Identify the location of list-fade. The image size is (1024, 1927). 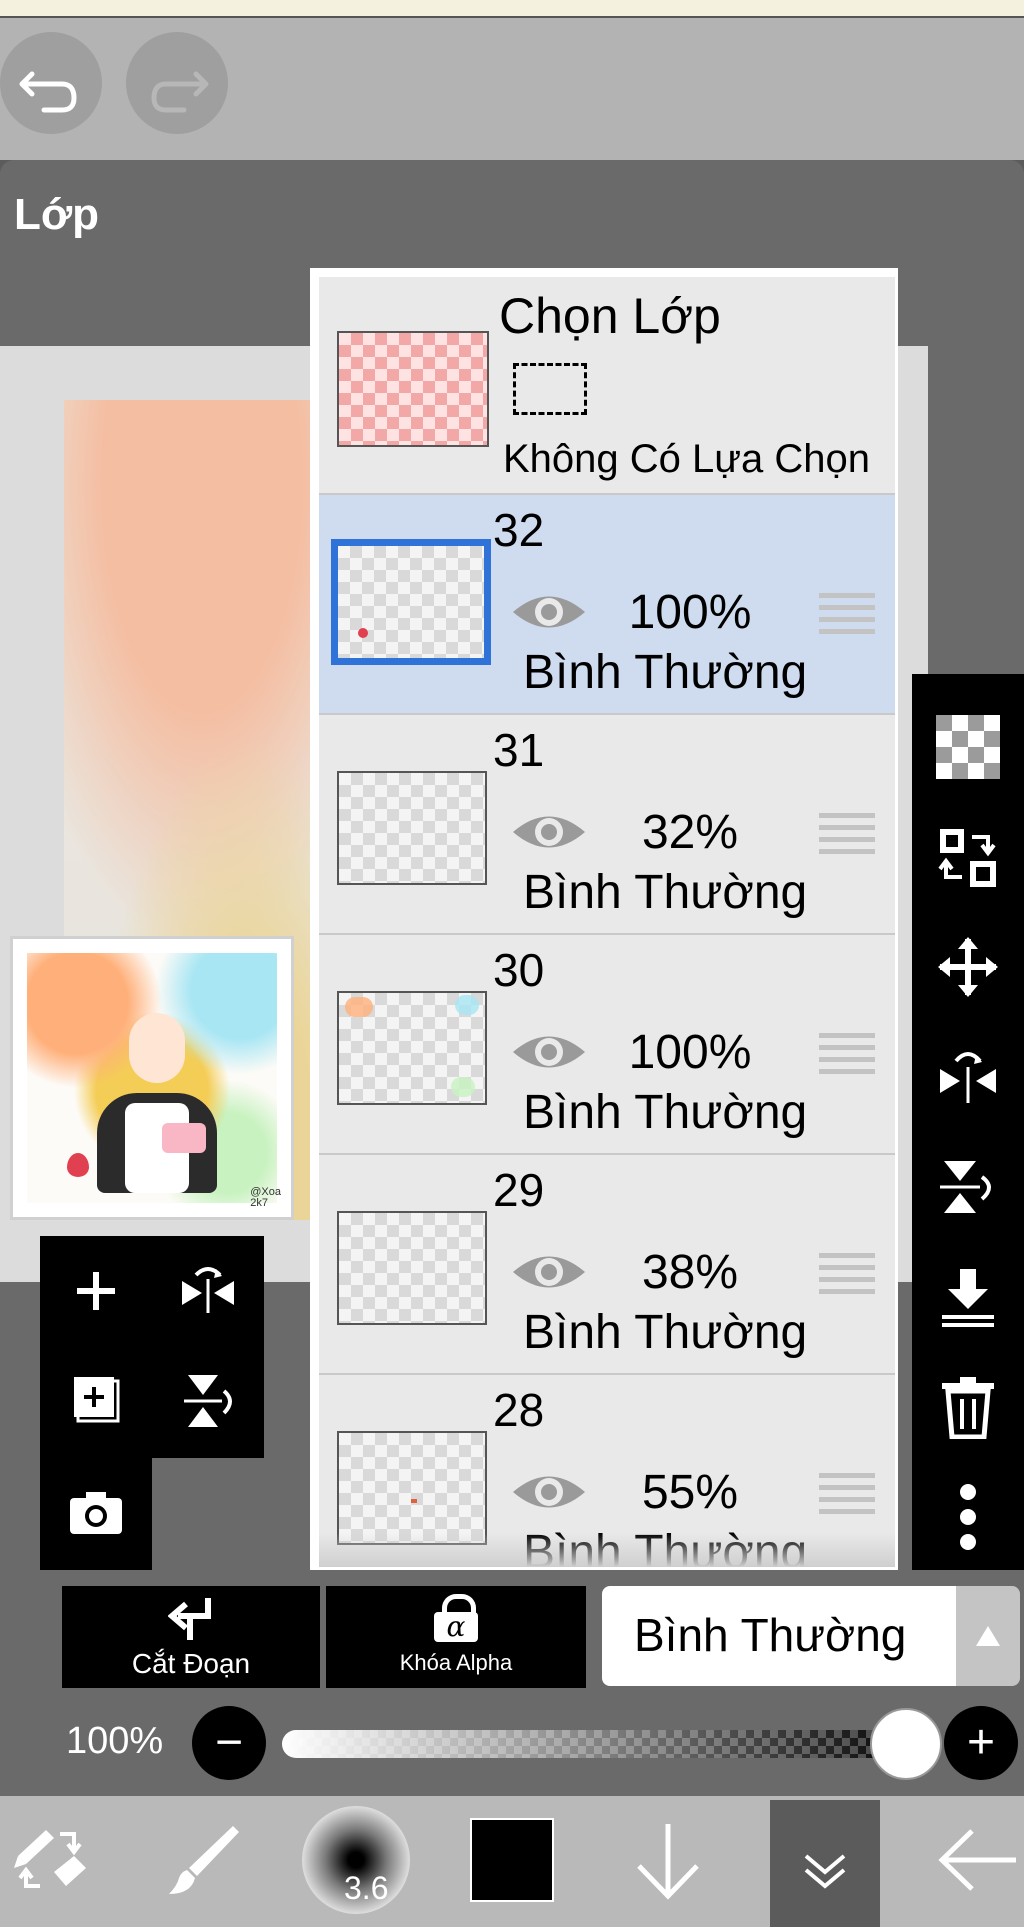
(607, 1550).